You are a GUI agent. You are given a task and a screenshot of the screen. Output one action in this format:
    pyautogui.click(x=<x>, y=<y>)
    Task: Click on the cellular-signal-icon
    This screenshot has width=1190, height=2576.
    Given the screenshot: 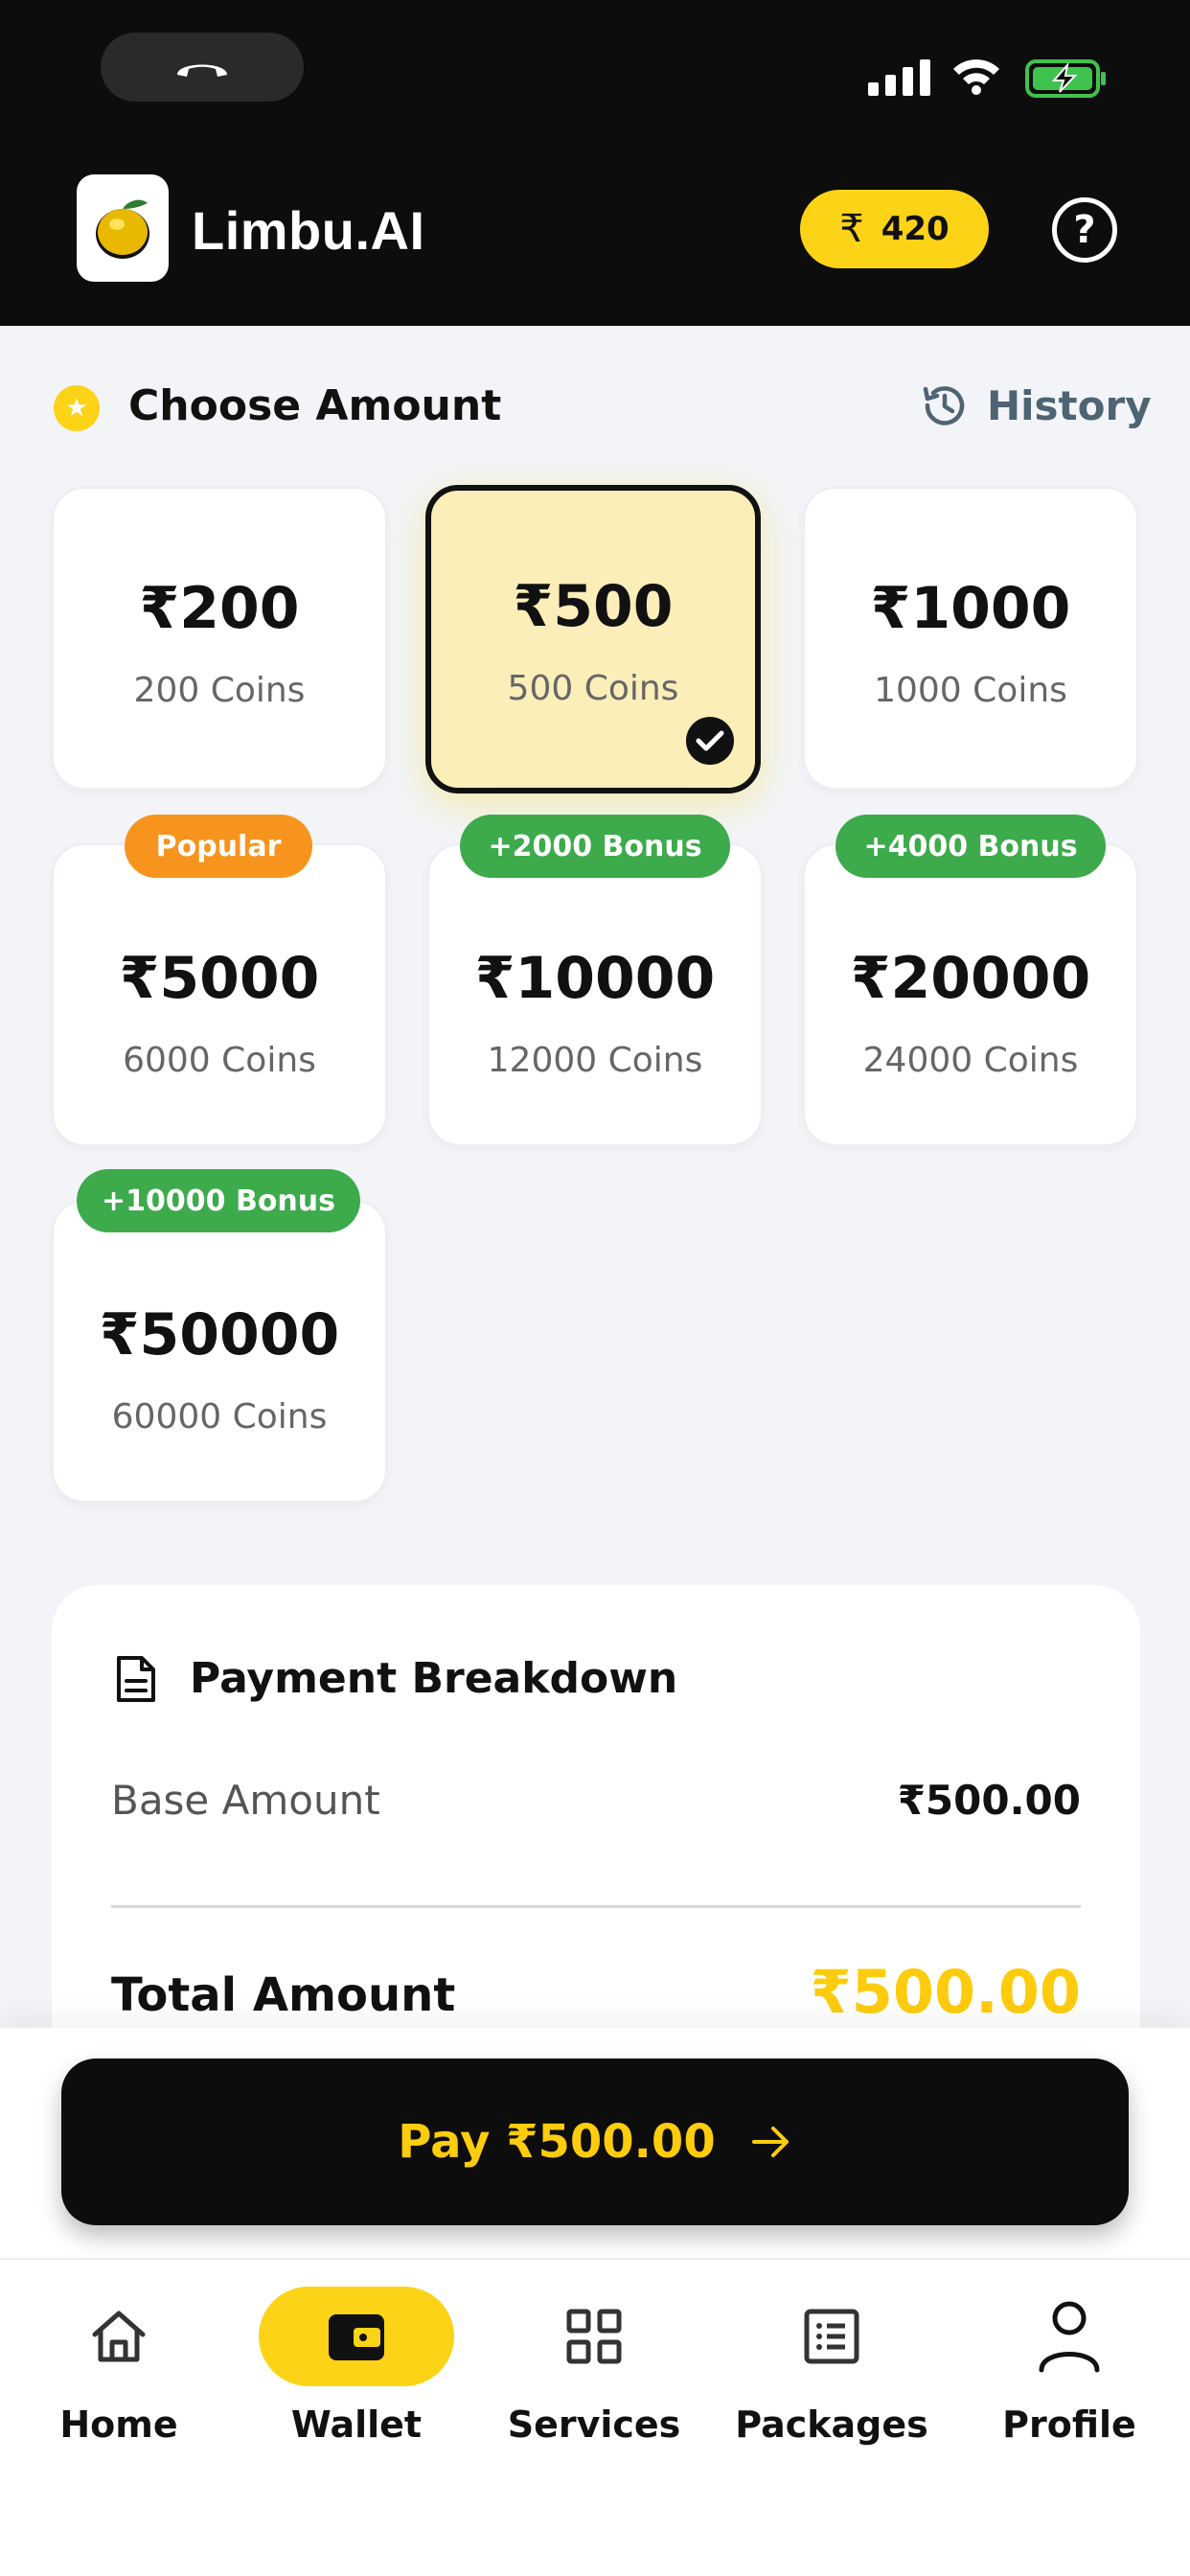 What is the action you would take?
    pyautogui.click(x=899, y=77)
    